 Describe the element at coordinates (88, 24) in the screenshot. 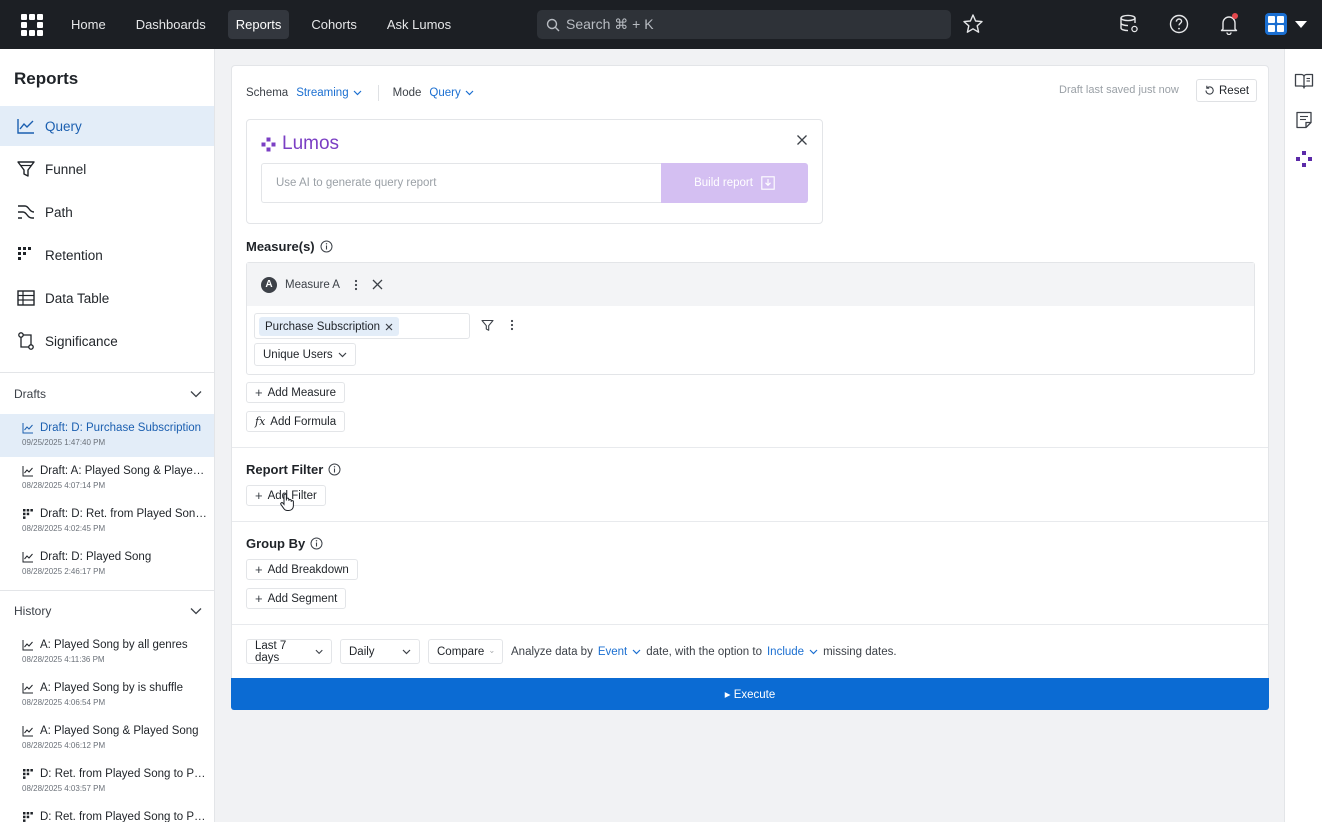

I see `nav-home: Home` at that location.